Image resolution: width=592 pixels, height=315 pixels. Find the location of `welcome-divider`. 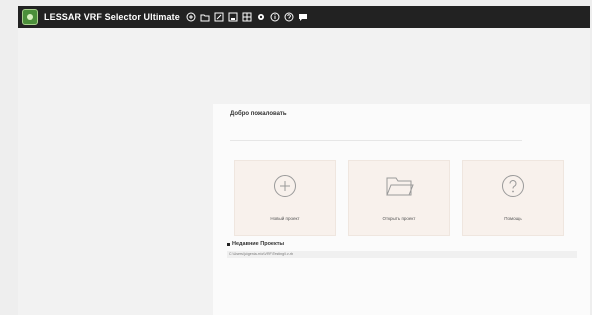

welcome-divider is located at coordinates (376, 140).